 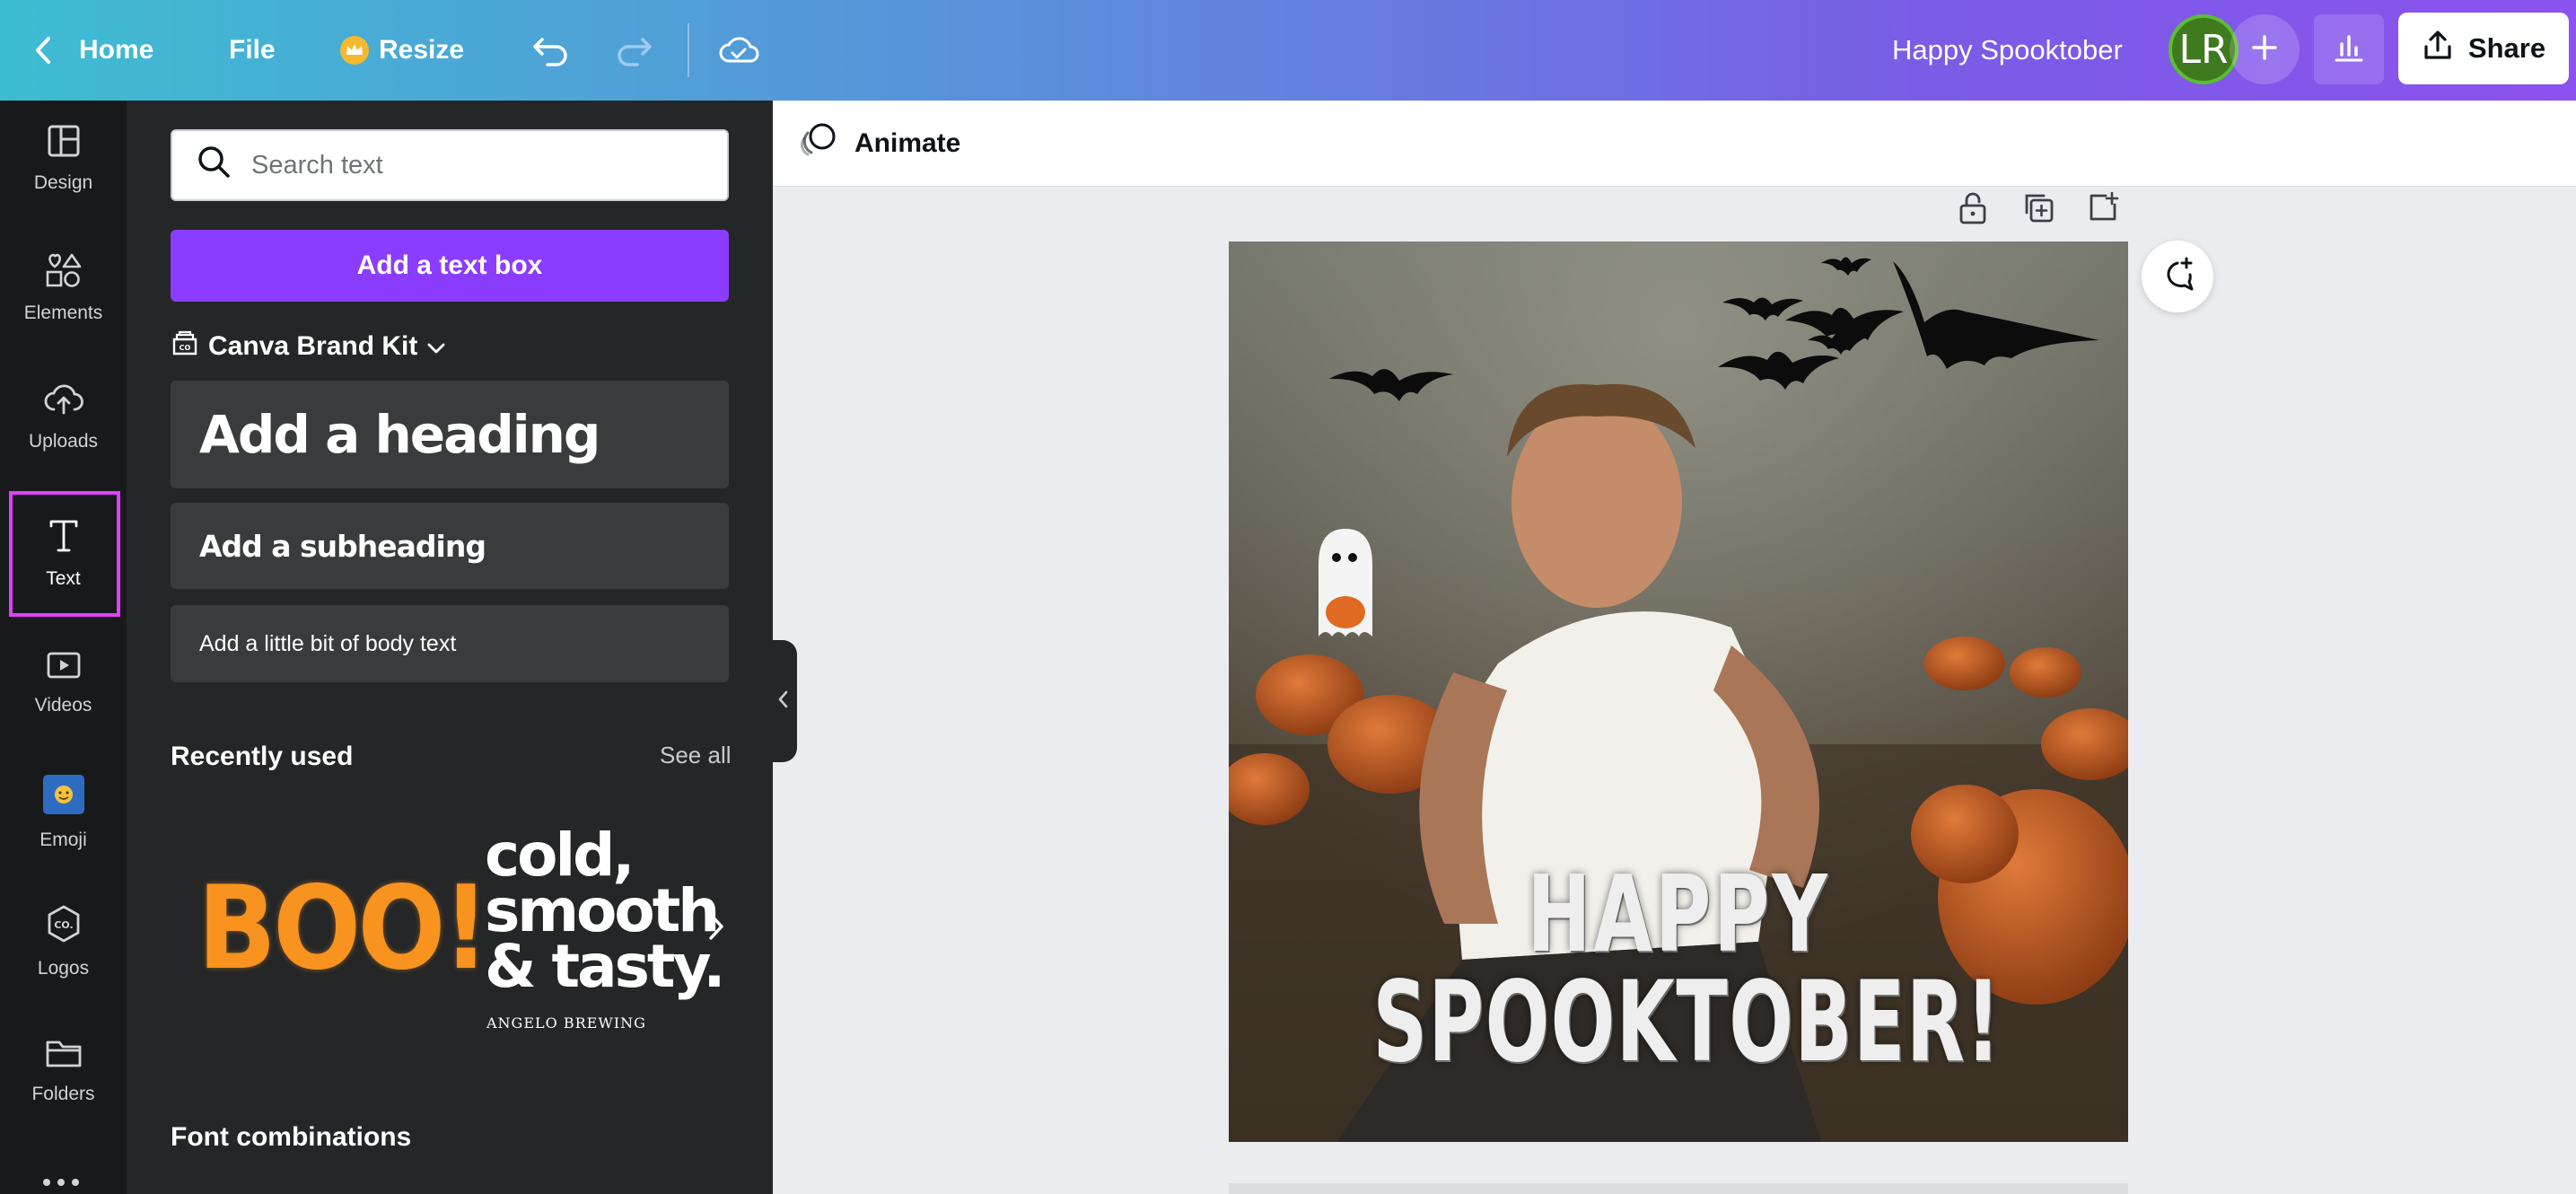 I want to click on redo-button, so click(x=633, y=50).